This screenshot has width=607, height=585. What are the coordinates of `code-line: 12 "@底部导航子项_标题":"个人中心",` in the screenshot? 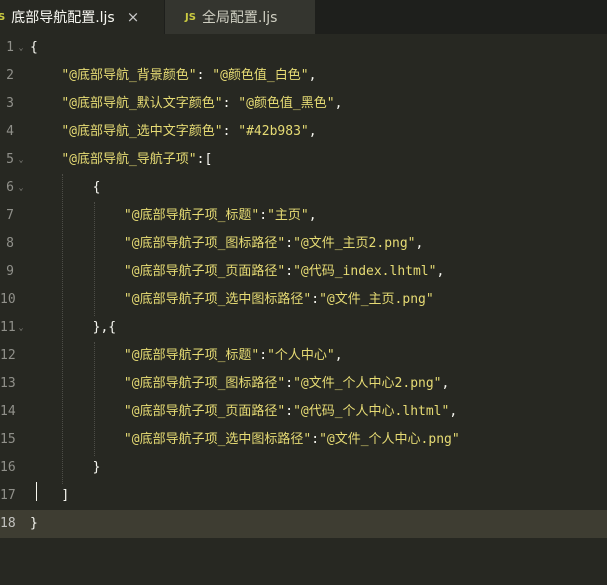 It's located at (303, 356).